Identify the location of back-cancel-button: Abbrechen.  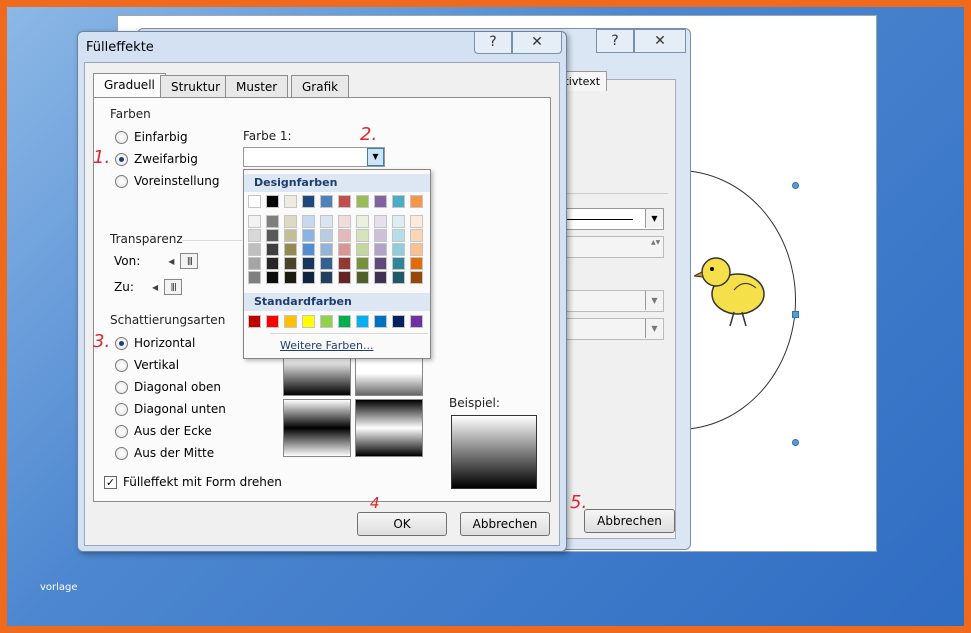
(629, 521).